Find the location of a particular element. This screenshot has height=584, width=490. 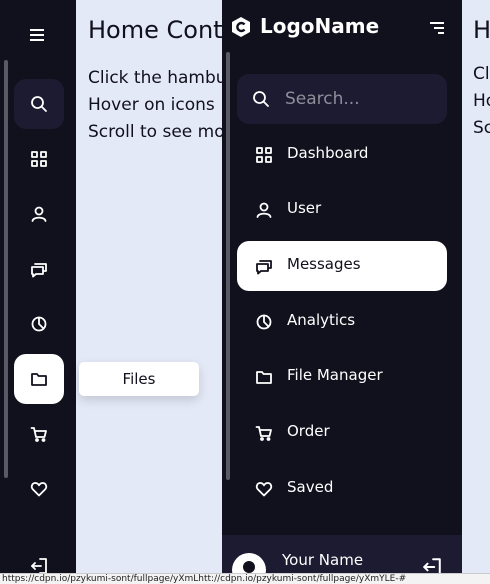

sidebar-item-label: Analytics is located at coordinates (321, 320).